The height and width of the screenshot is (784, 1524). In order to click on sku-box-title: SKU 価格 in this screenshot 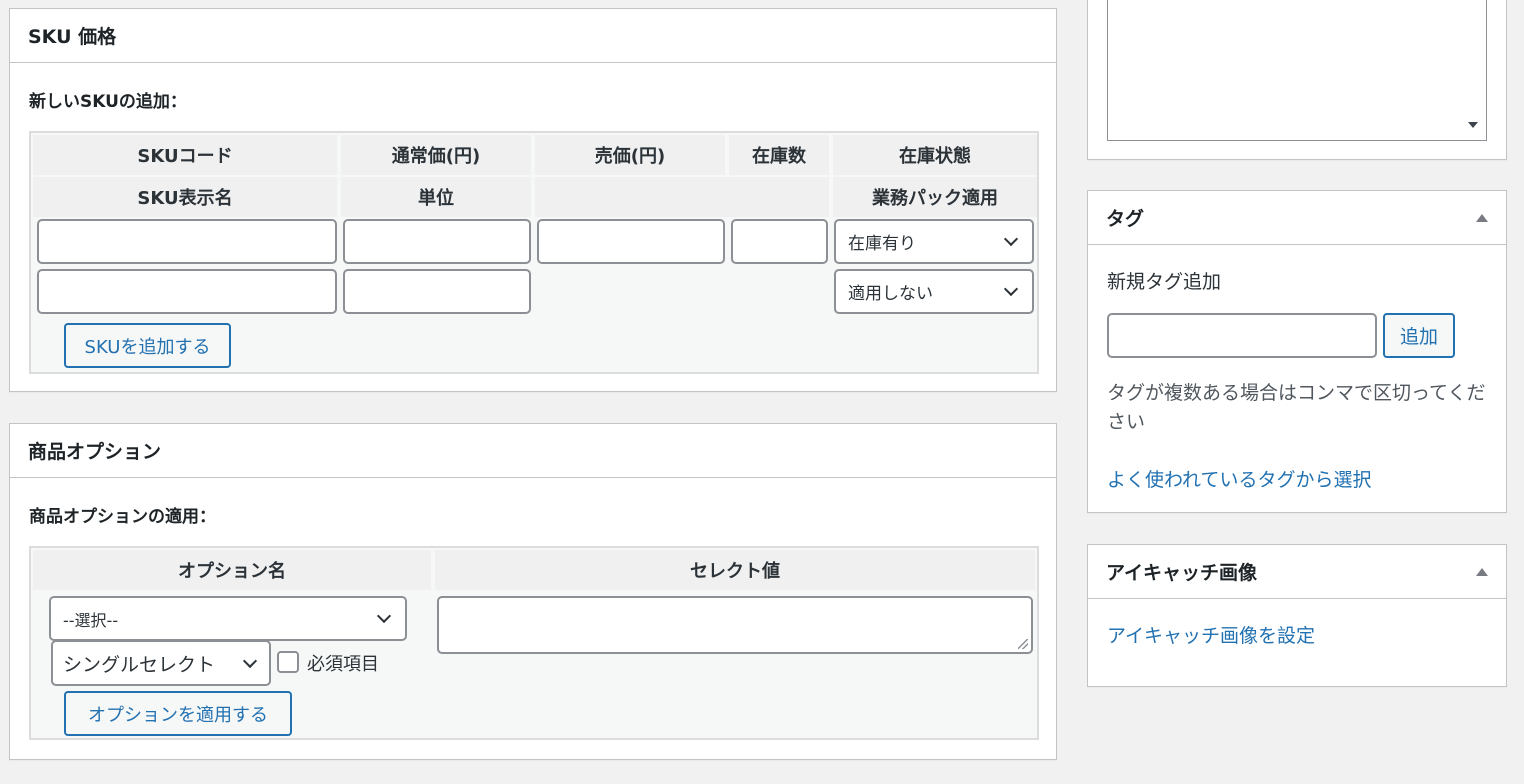, I will do `click(72, 37)`.